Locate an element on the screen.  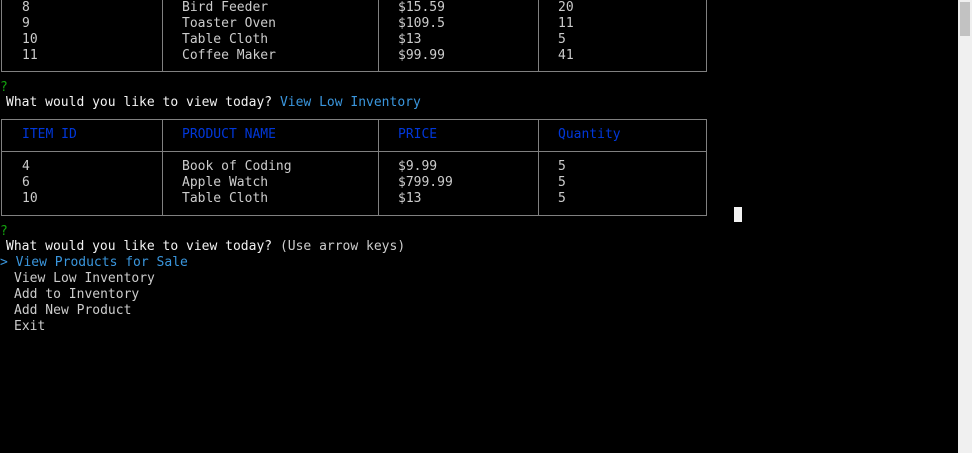
header-product-name: PRODUCT NAME is located at coordinates (229, 134).